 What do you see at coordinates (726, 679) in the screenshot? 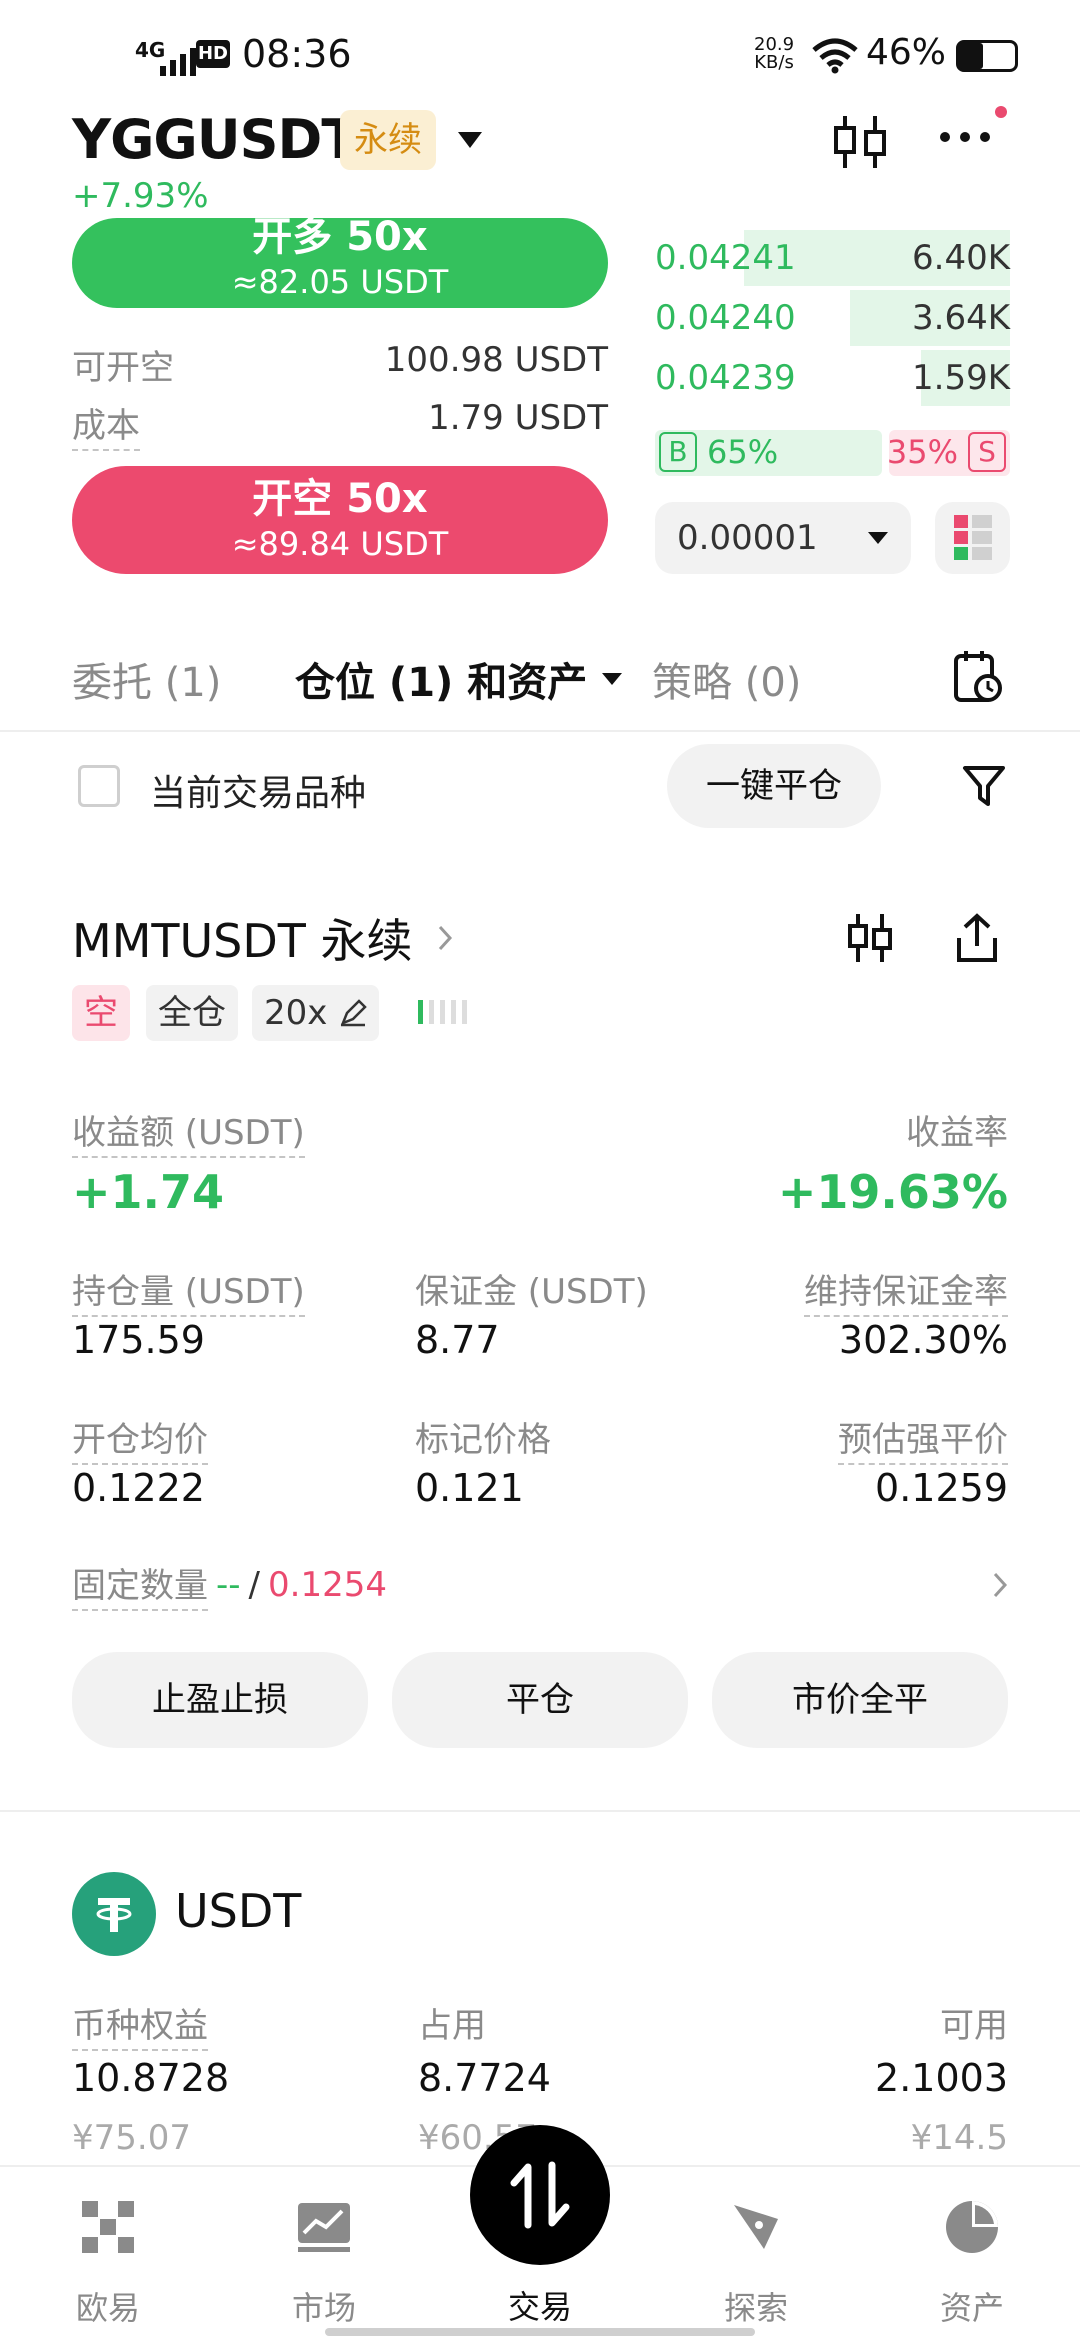
I see `tab-strategy: 策略 (0)` at bounding box center [726, 679].